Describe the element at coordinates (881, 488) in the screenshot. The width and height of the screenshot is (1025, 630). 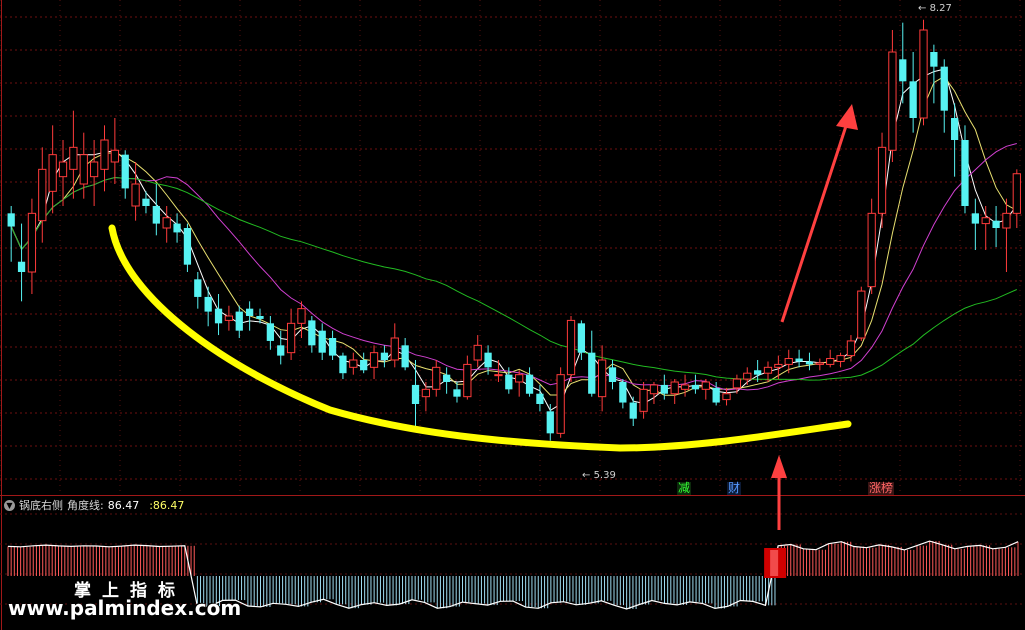
I see `event-tag-zhangbang: 涨榜` at that location.